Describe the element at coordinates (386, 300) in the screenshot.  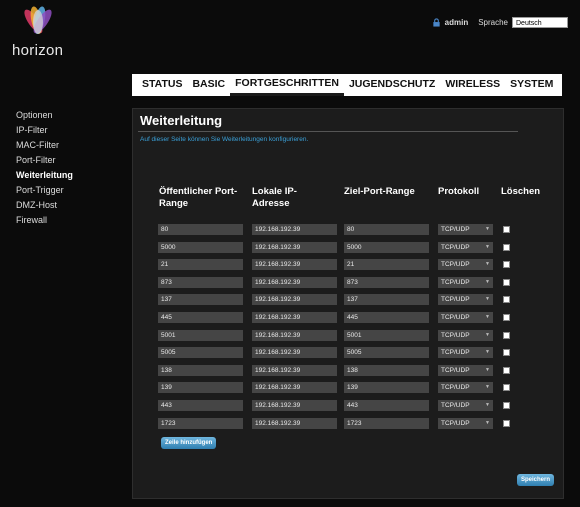
I see `target-port-input: 137` at that location.